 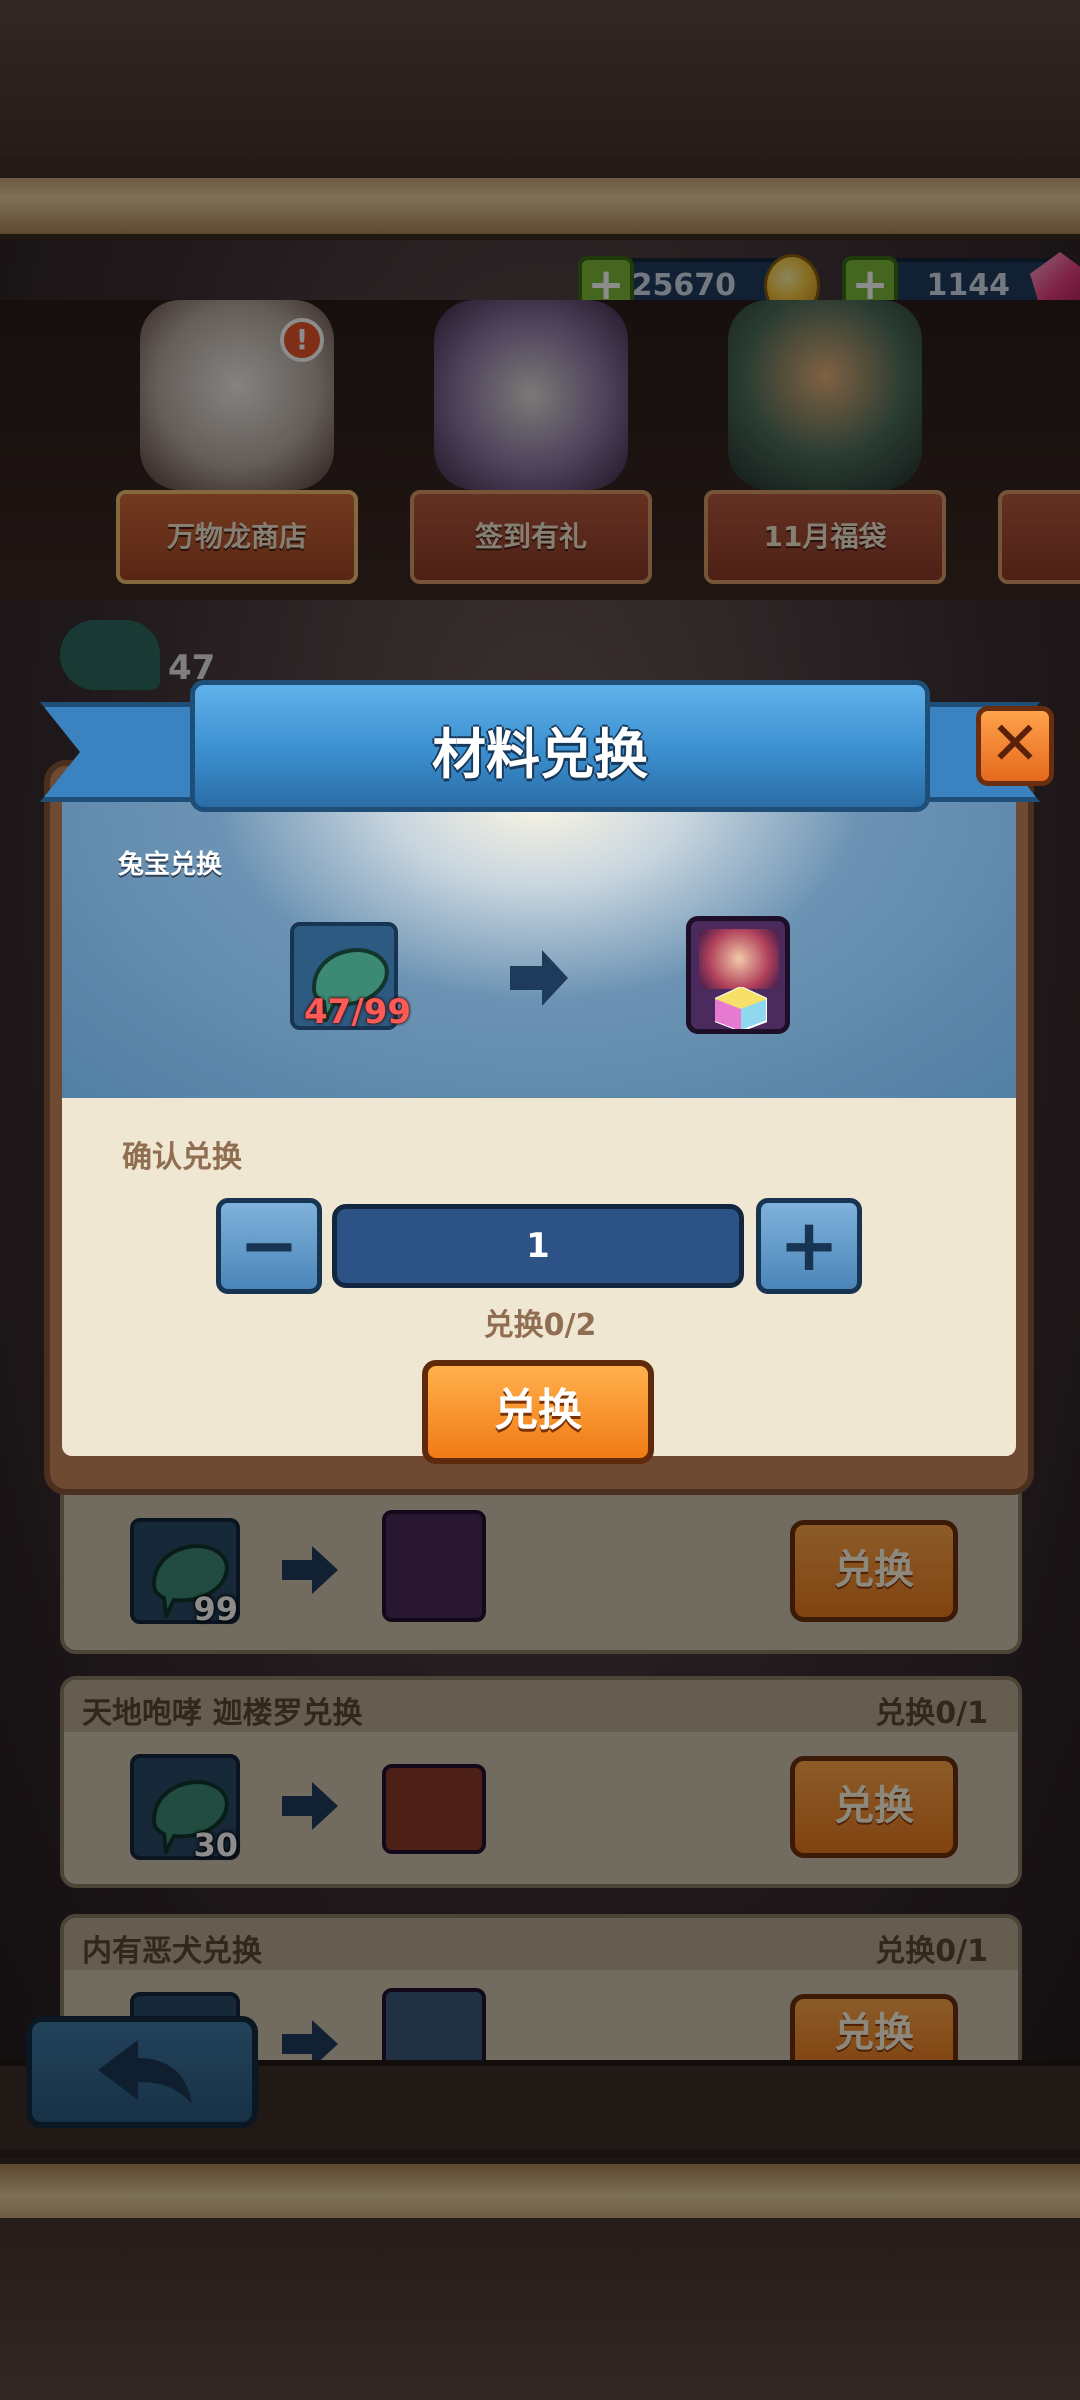 What do you see at coordinates (538, 1246) in the screenshot?
I see `quantity-field: 1` at bounding box center [538, 1246].